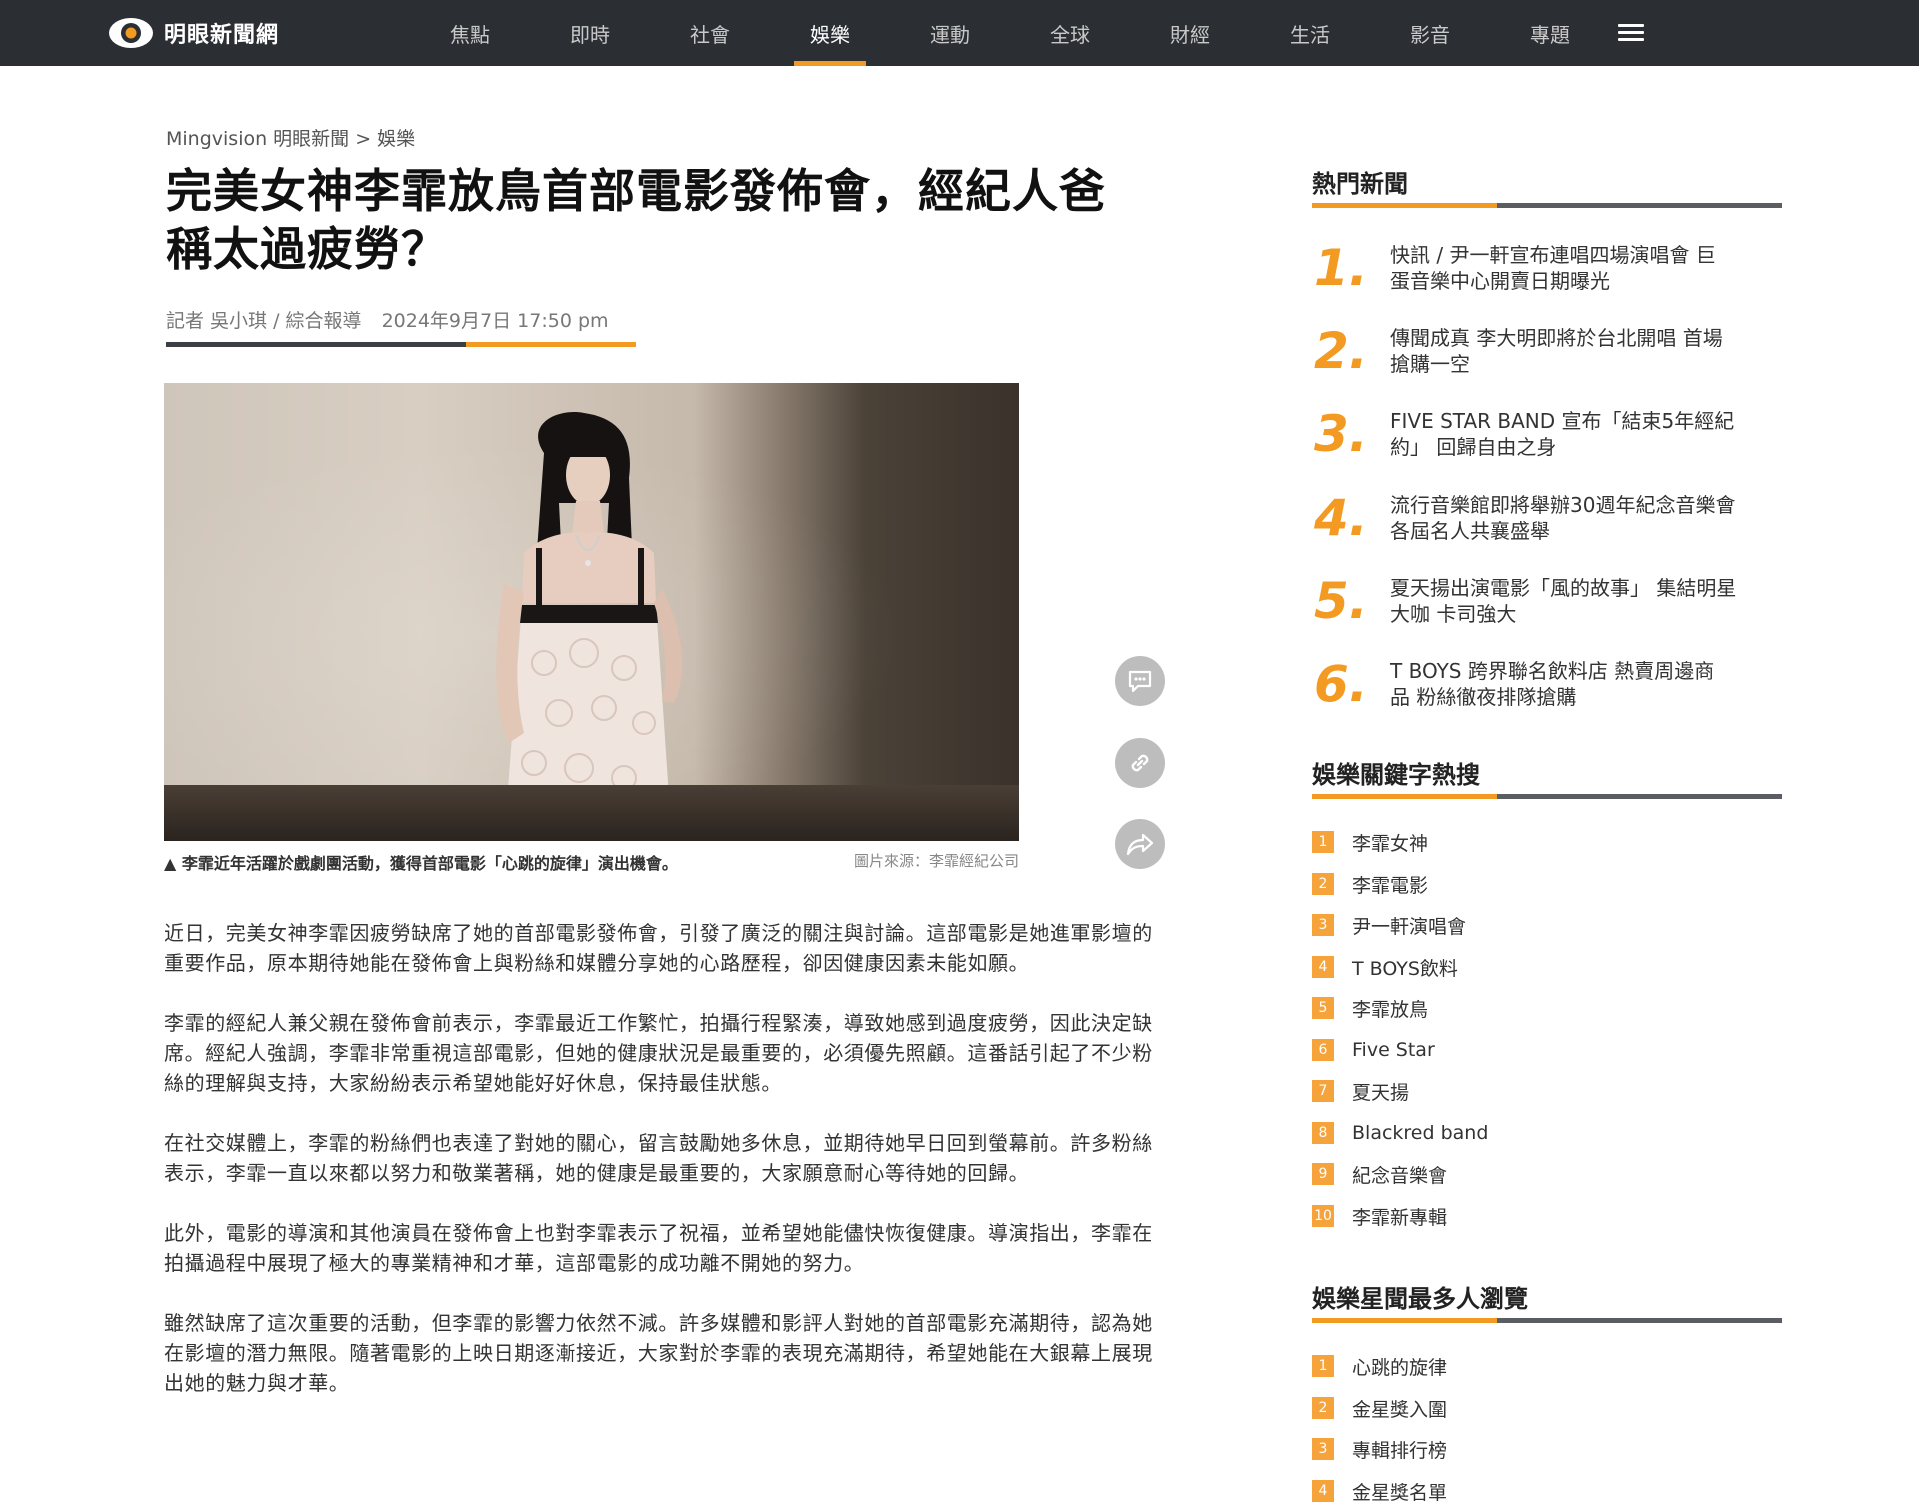  What do you see at coordinates (1430, 33) in the screenshot?
I see `nav-item-video: 影音` at bounding box center [1430, 33].